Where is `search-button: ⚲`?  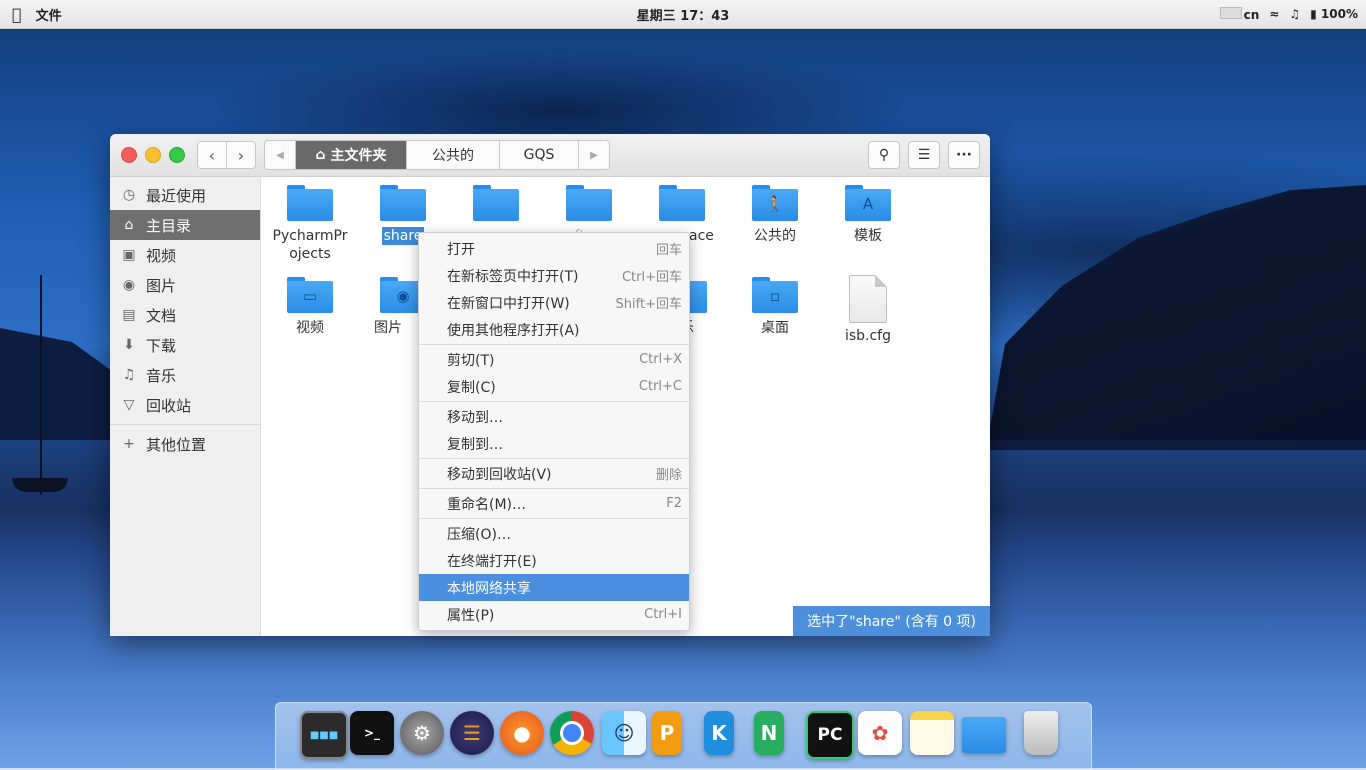
search-button: ⚲ is located at coordinates (884, 155).